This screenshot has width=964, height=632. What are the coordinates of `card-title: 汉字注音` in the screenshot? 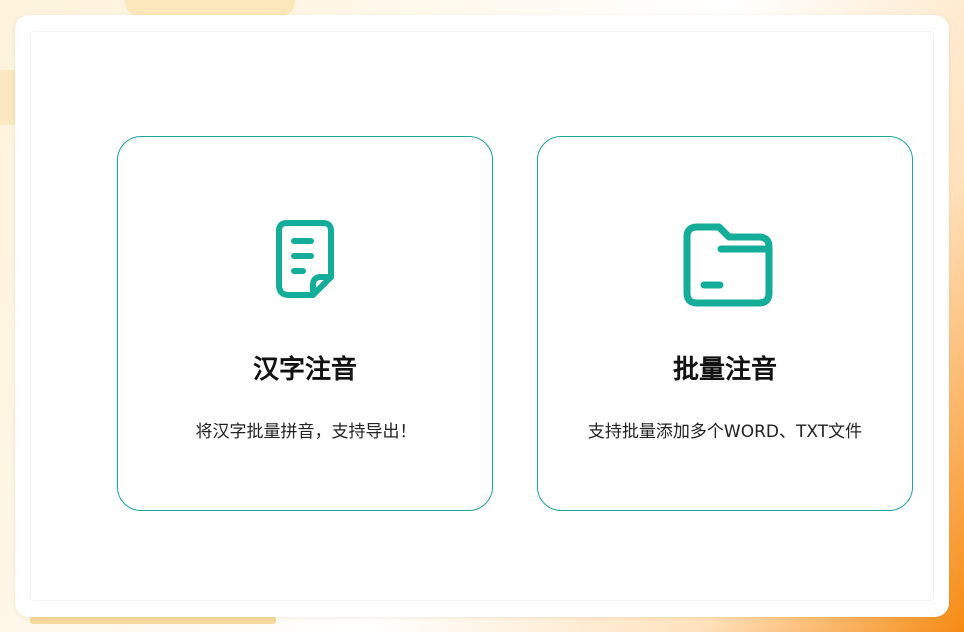 It's located at (304, 370).